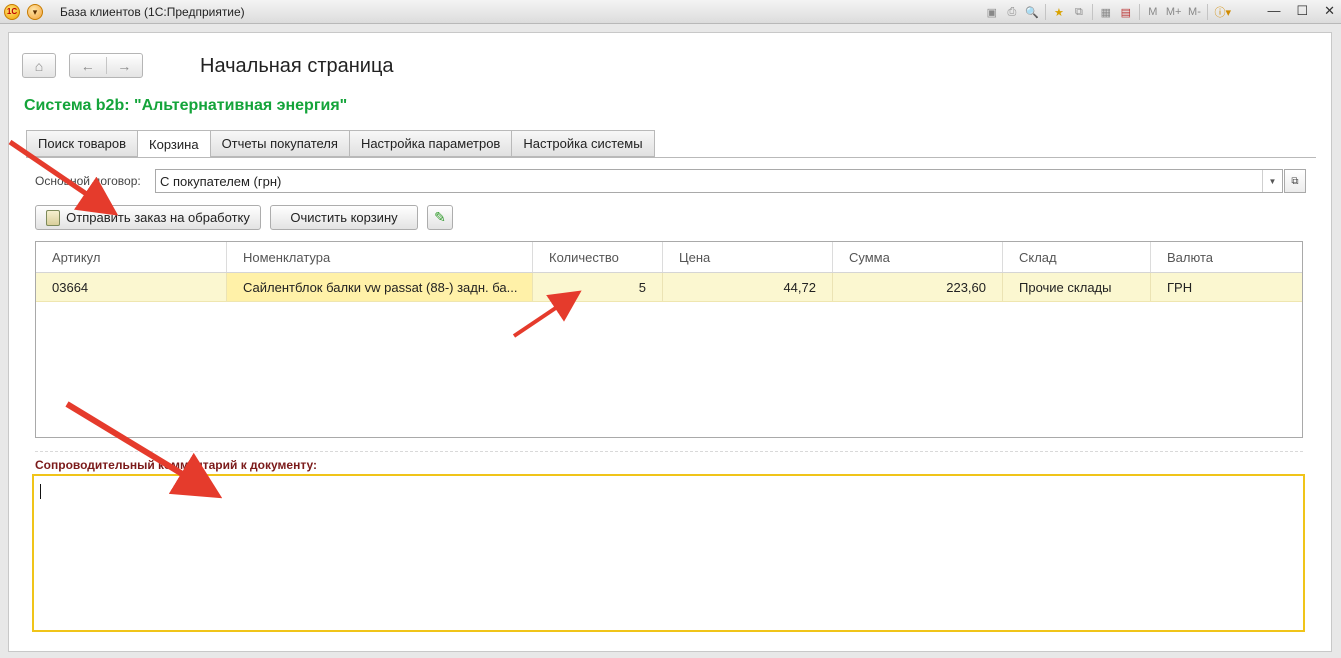 Image resolution: width=1341 pixels, height=658 pixels. I want to click on send-order-button: Отправить заказ на обработку, so click(148, 217).